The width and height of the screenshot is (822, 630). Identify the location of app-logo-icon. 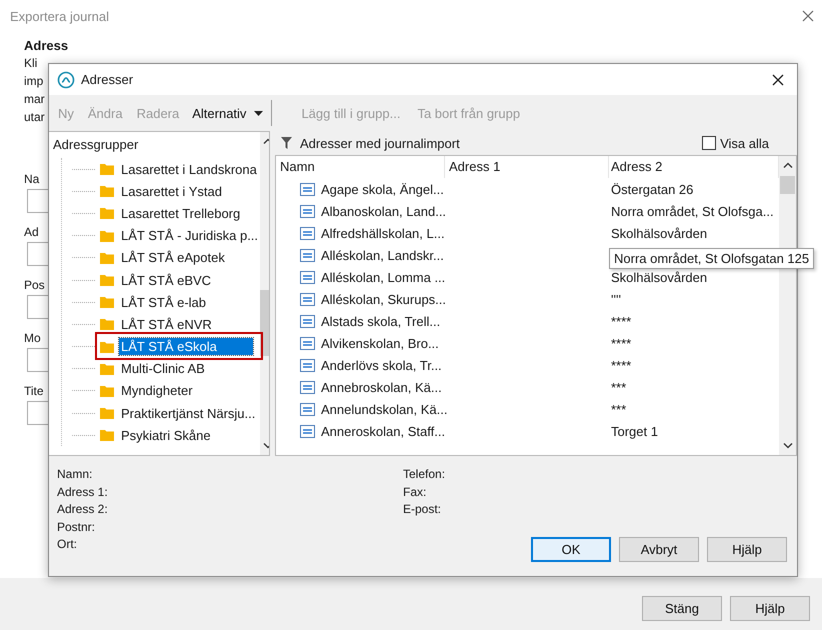
(66, 79).